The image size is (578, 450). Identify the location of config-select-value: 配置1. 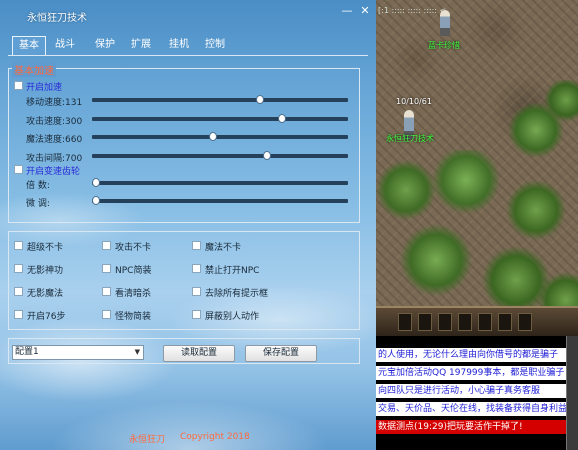
(27, 352).